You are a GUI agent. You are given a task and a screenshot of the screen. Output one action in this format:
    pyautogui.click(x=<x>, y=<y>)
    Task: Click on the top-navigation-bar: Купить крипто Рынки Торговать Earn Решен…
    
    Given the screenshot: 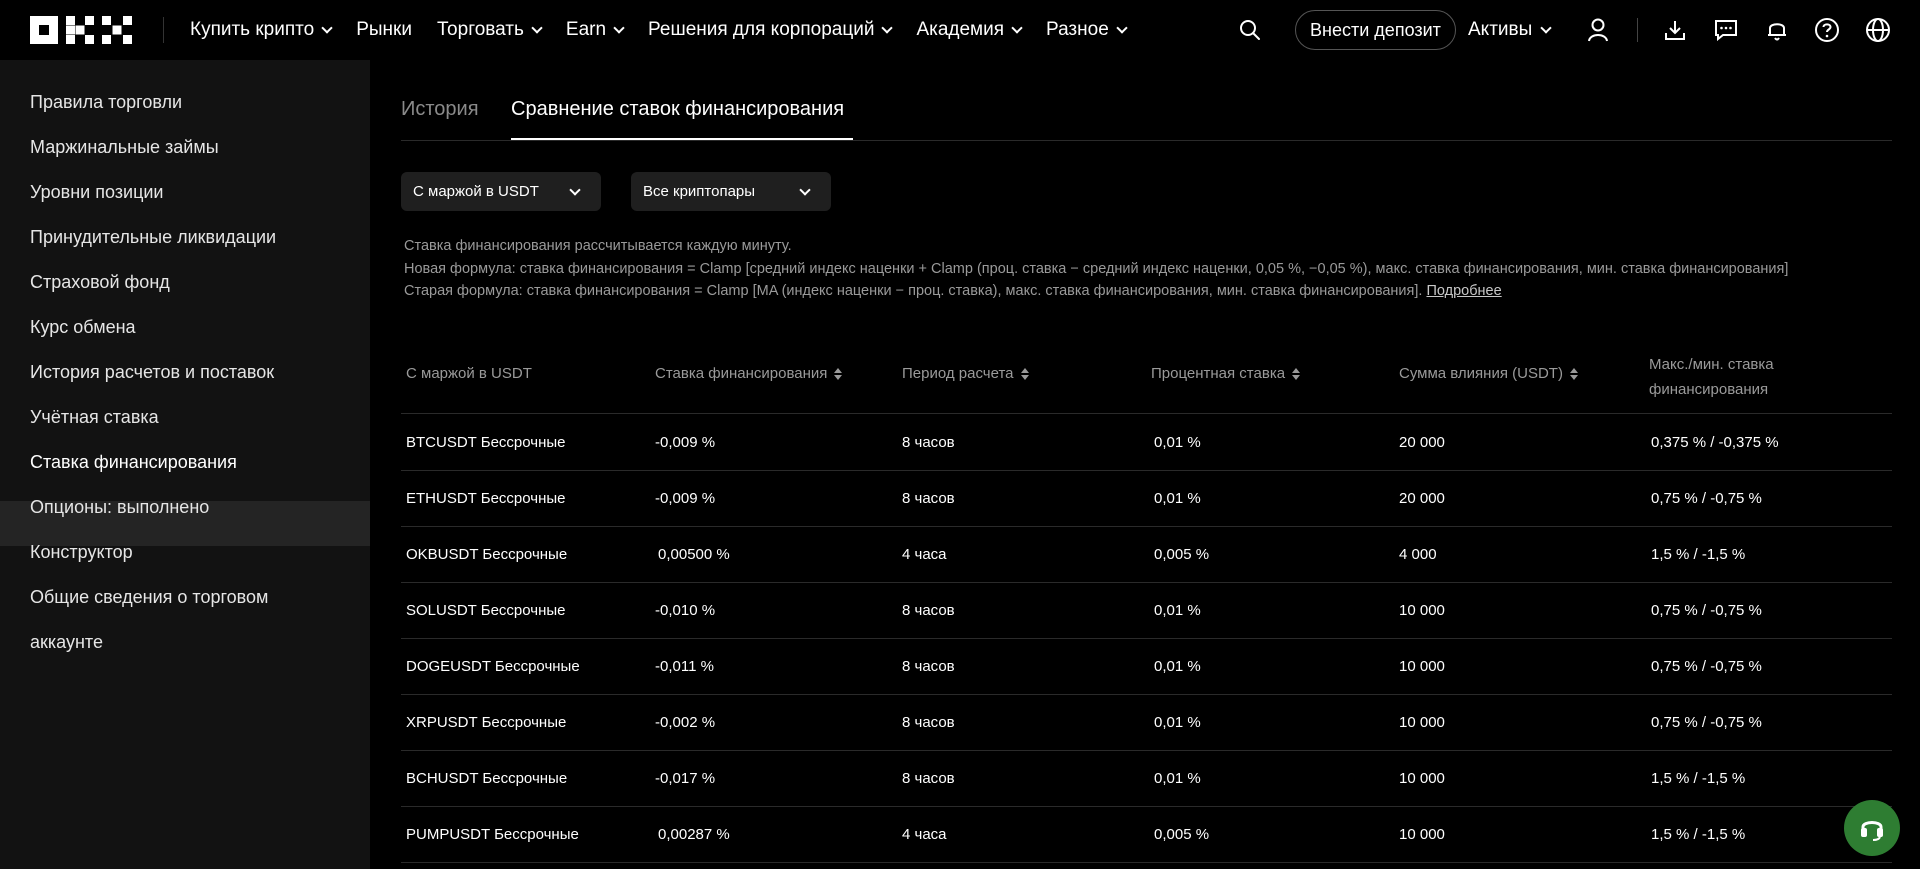 What is the action you would take?
    pyautogui.click(x=960, y=30)
    